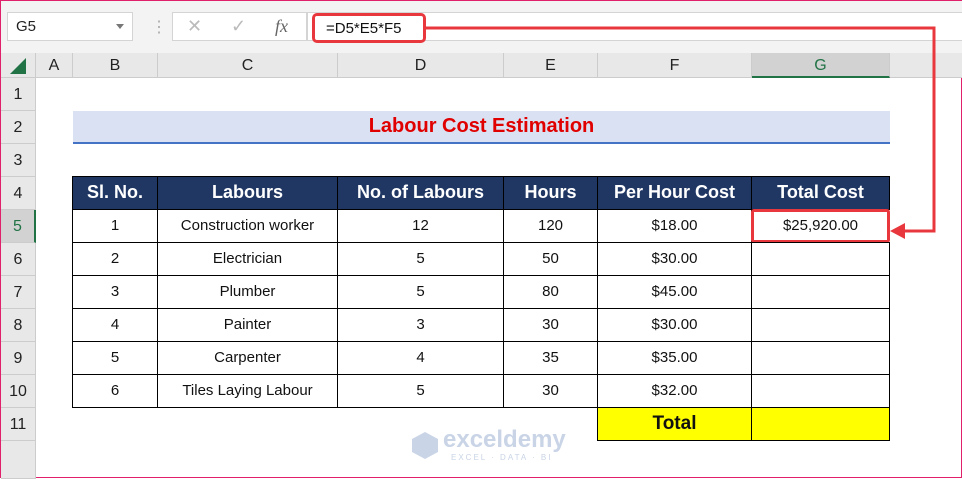  What do you see at coordinates (897, 231) in the screenshot?
I see `arrowhead-icon` at bounding box center [897, 231].